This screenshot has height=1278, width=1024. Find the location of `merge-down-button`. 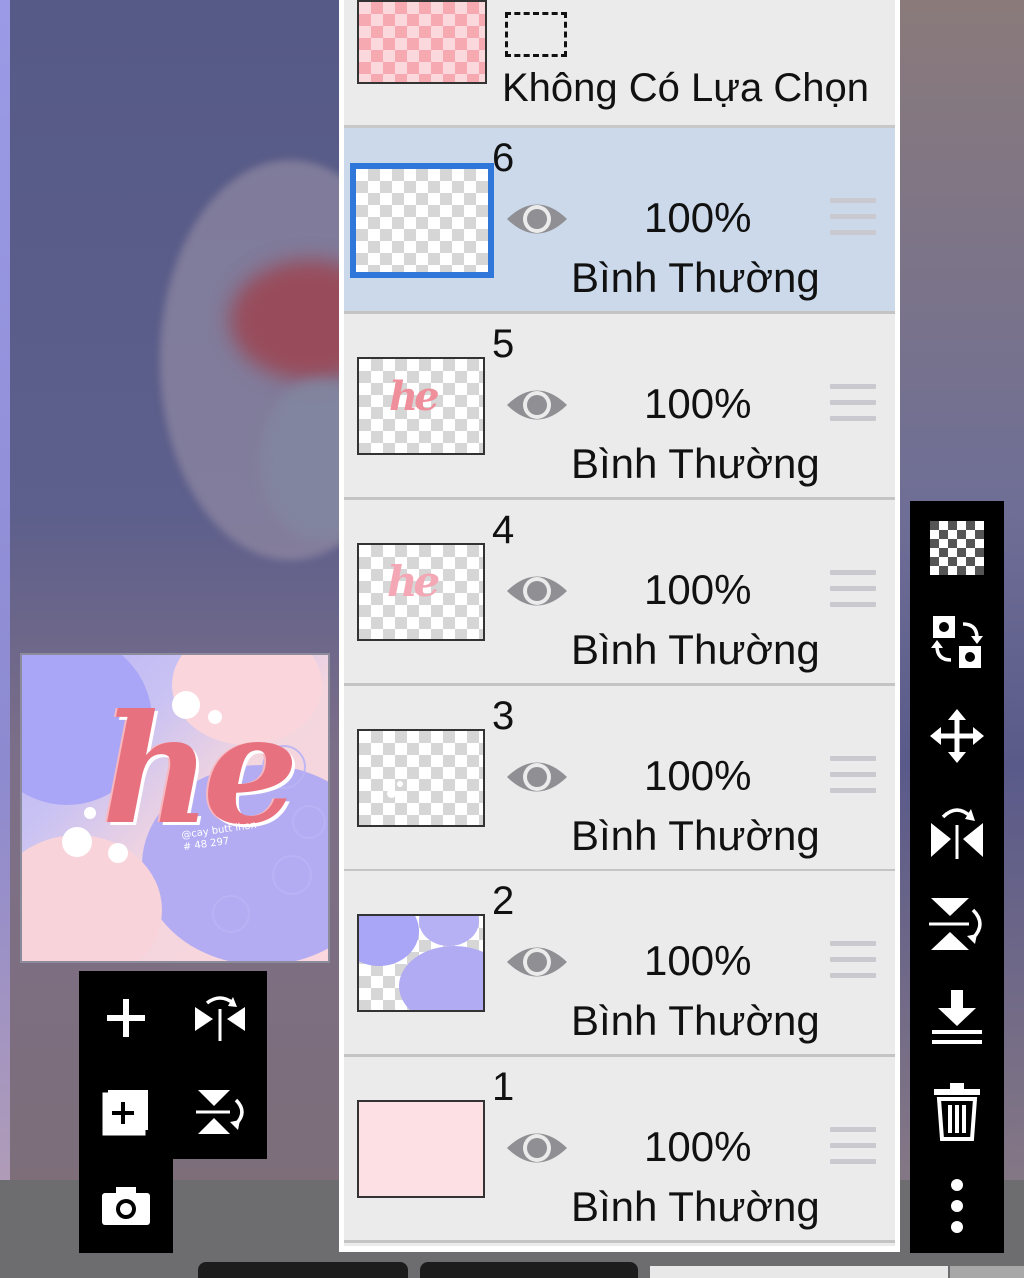

merge-down-button is located at coordinates (957, 1018).